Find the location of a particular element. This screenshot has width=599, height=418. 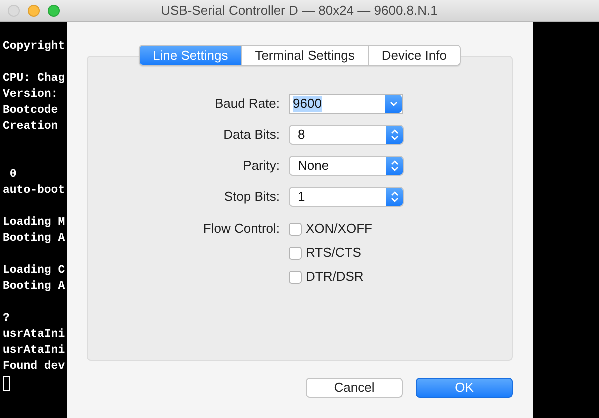

window-title: USB-Serial Controller D — 80x24 — 9600.8.N.1 is located at coordinates (299, 11).